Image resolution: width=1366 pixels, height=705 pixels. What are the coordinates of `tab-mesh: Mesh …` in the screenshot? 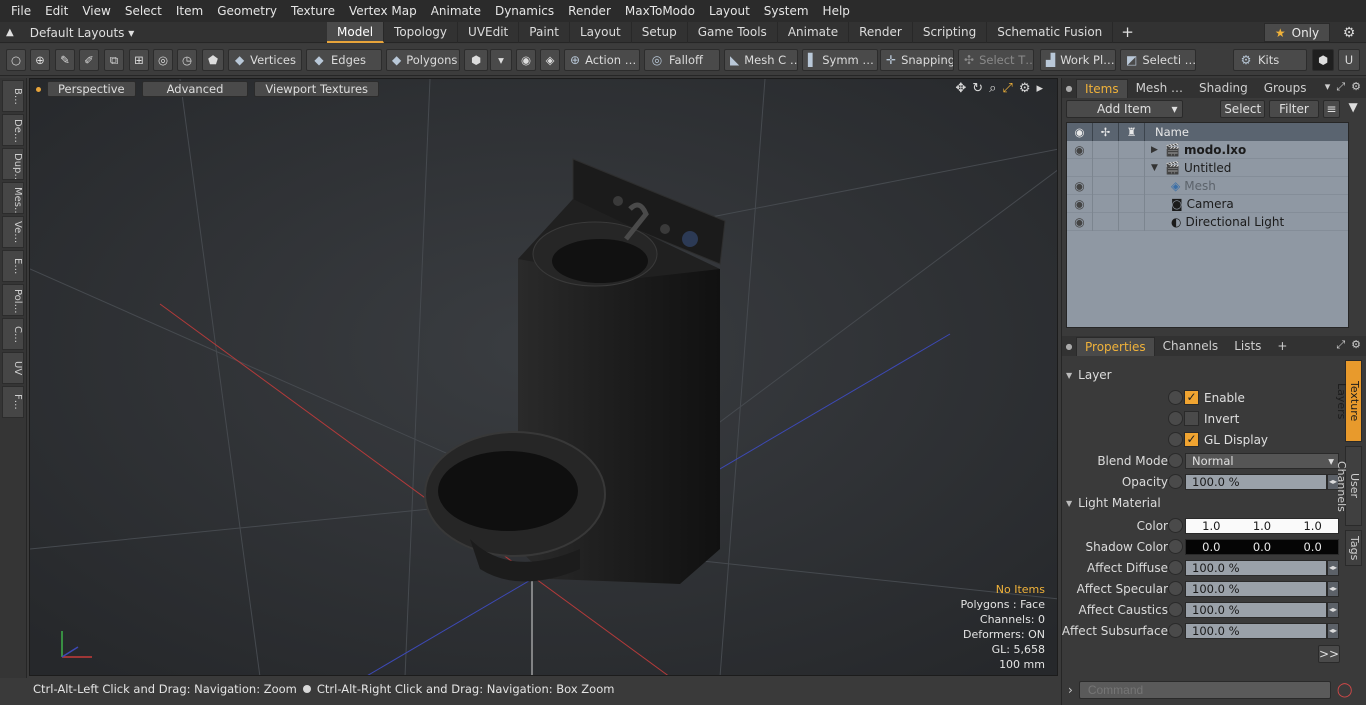 It's located at (1159, 88).